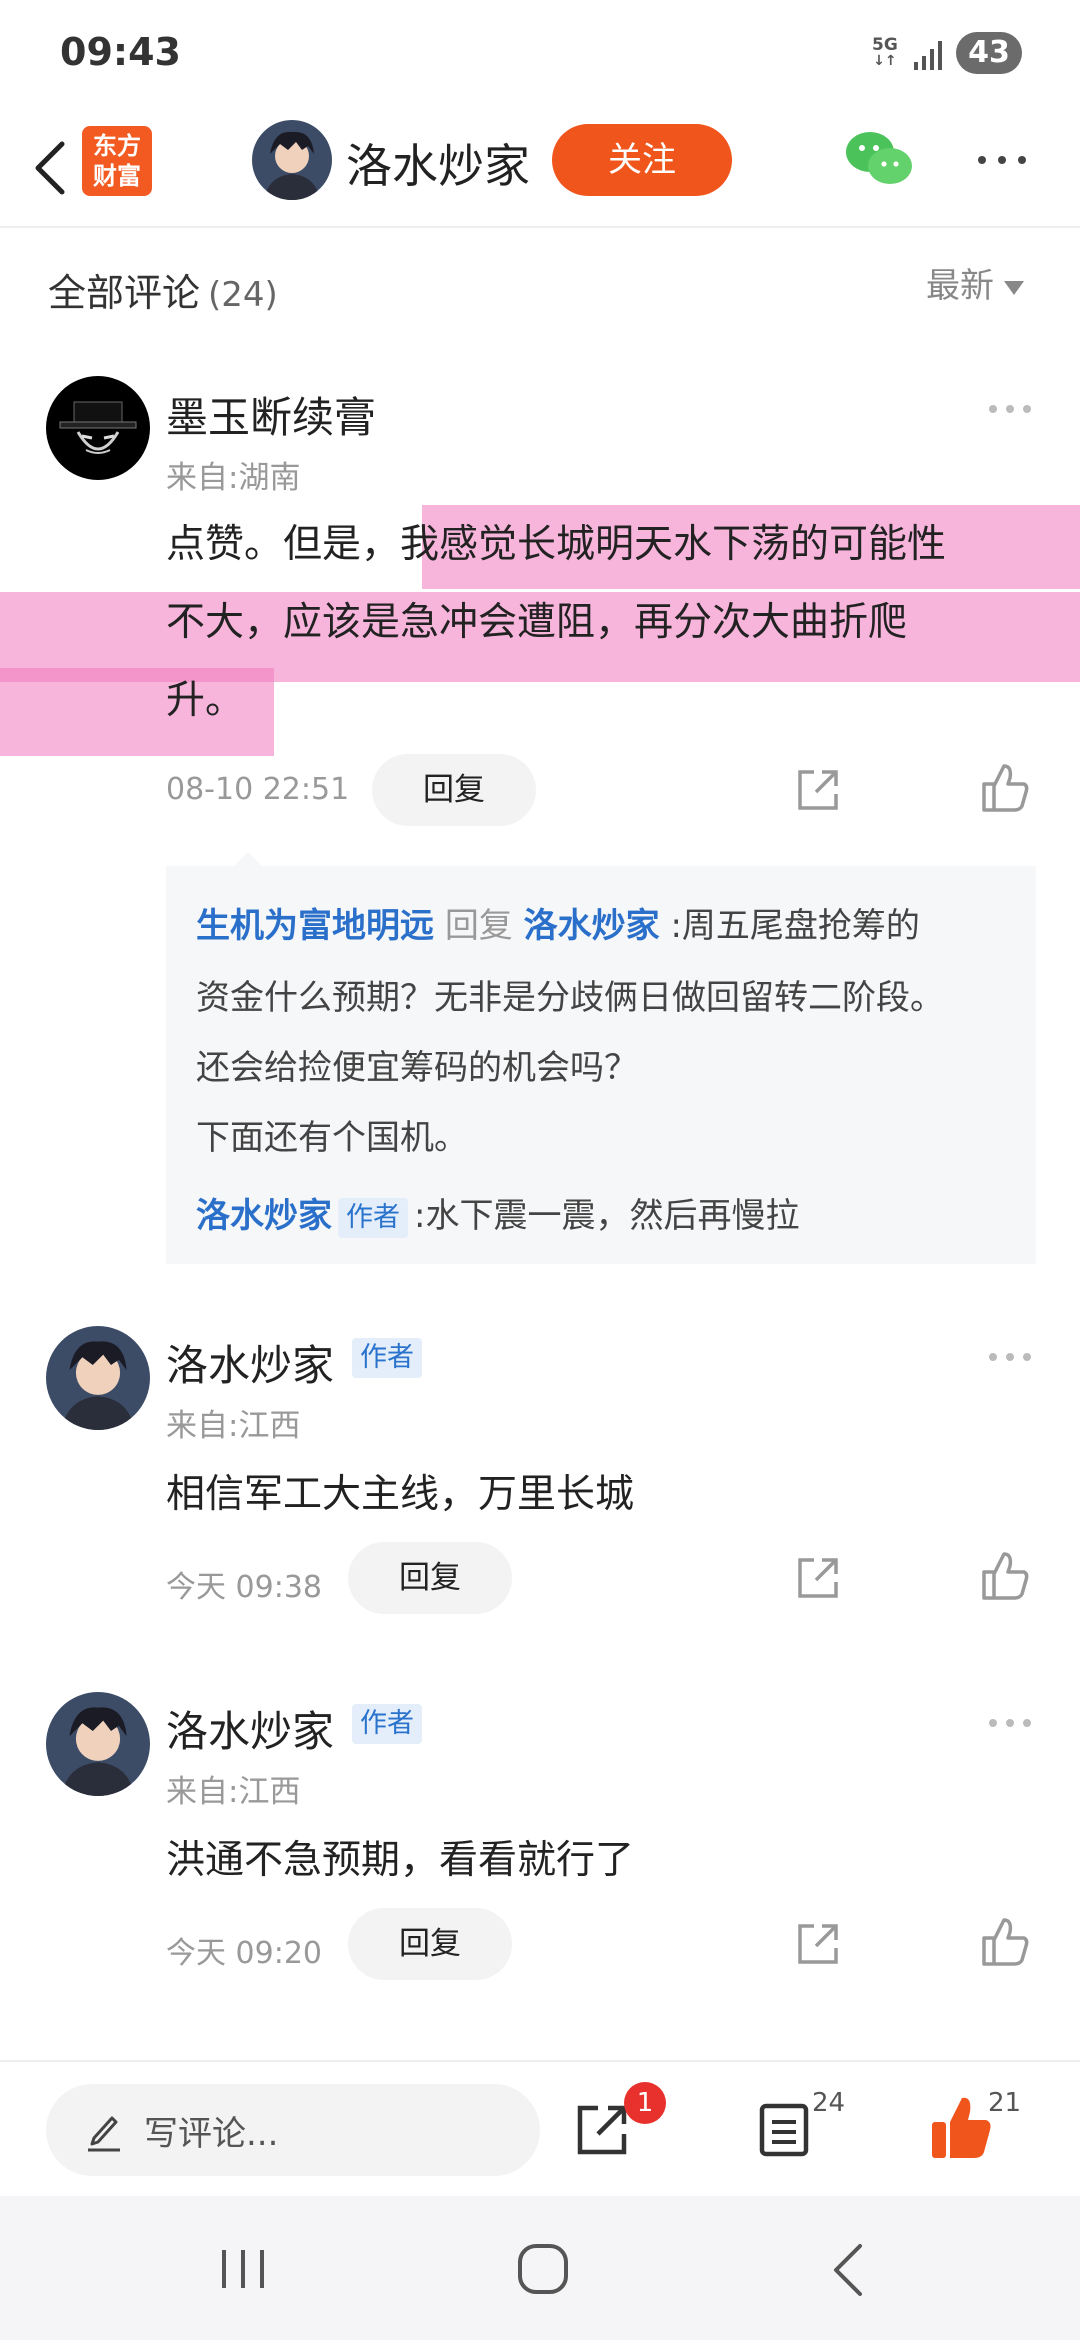 This screenshot has height=2340, width=1080. I want to click on signal-icon, so click(928, 55).